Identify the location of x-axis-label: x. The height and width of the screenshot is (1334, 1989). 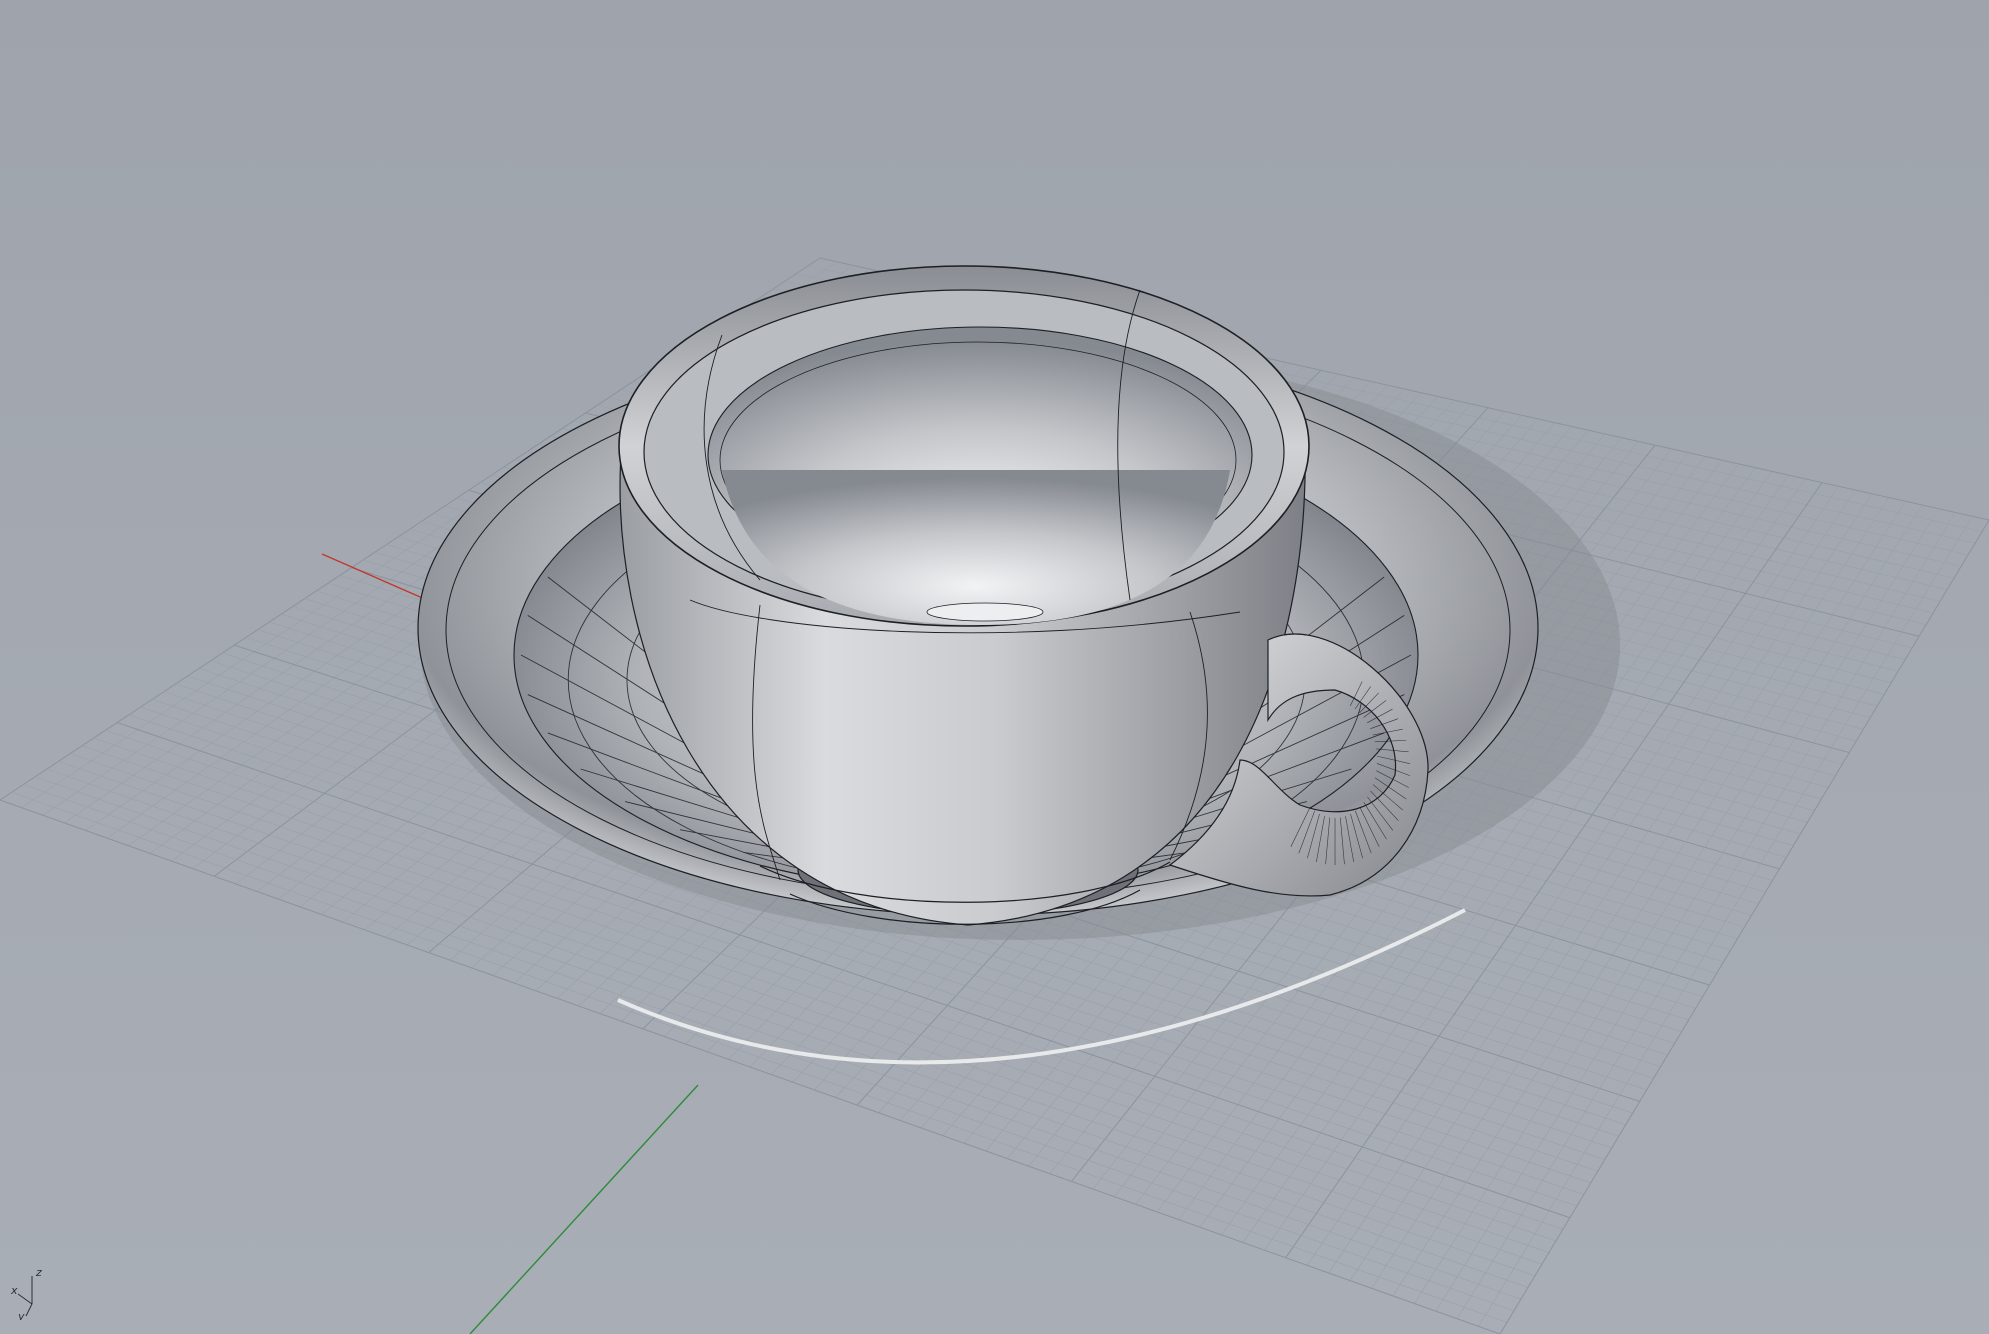
(14, 1290).